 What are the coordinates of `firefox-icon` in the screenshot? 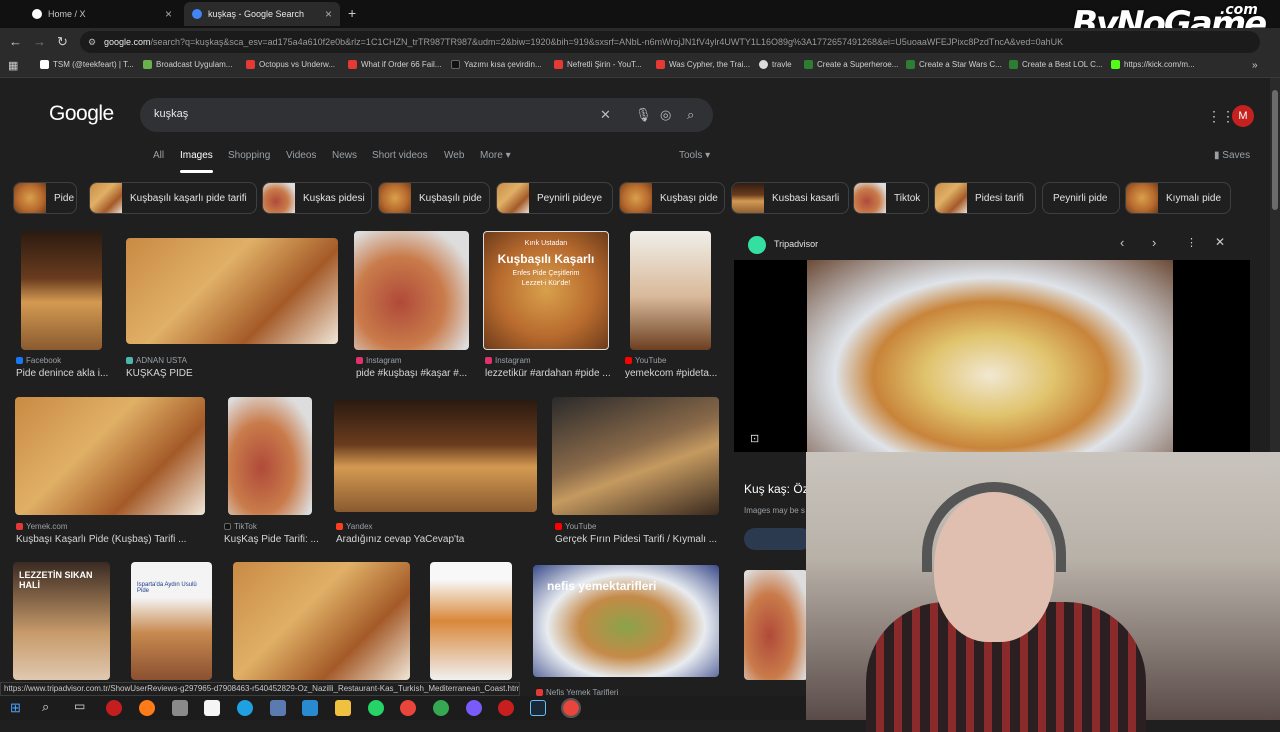 It's located at (147, 708).